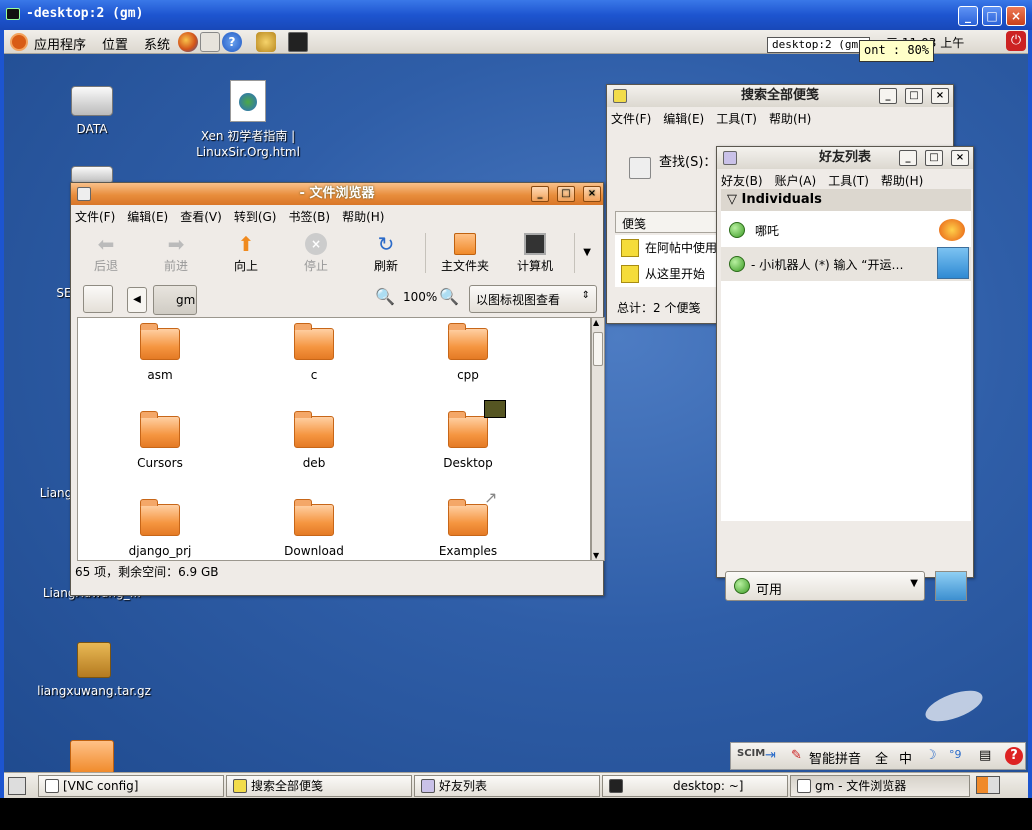 This screenshot has height=830, width=1032. What do you see at coordinates (188, 42) in the screenshot?
I see `firefox-icon` at bounding box center [188, 42].